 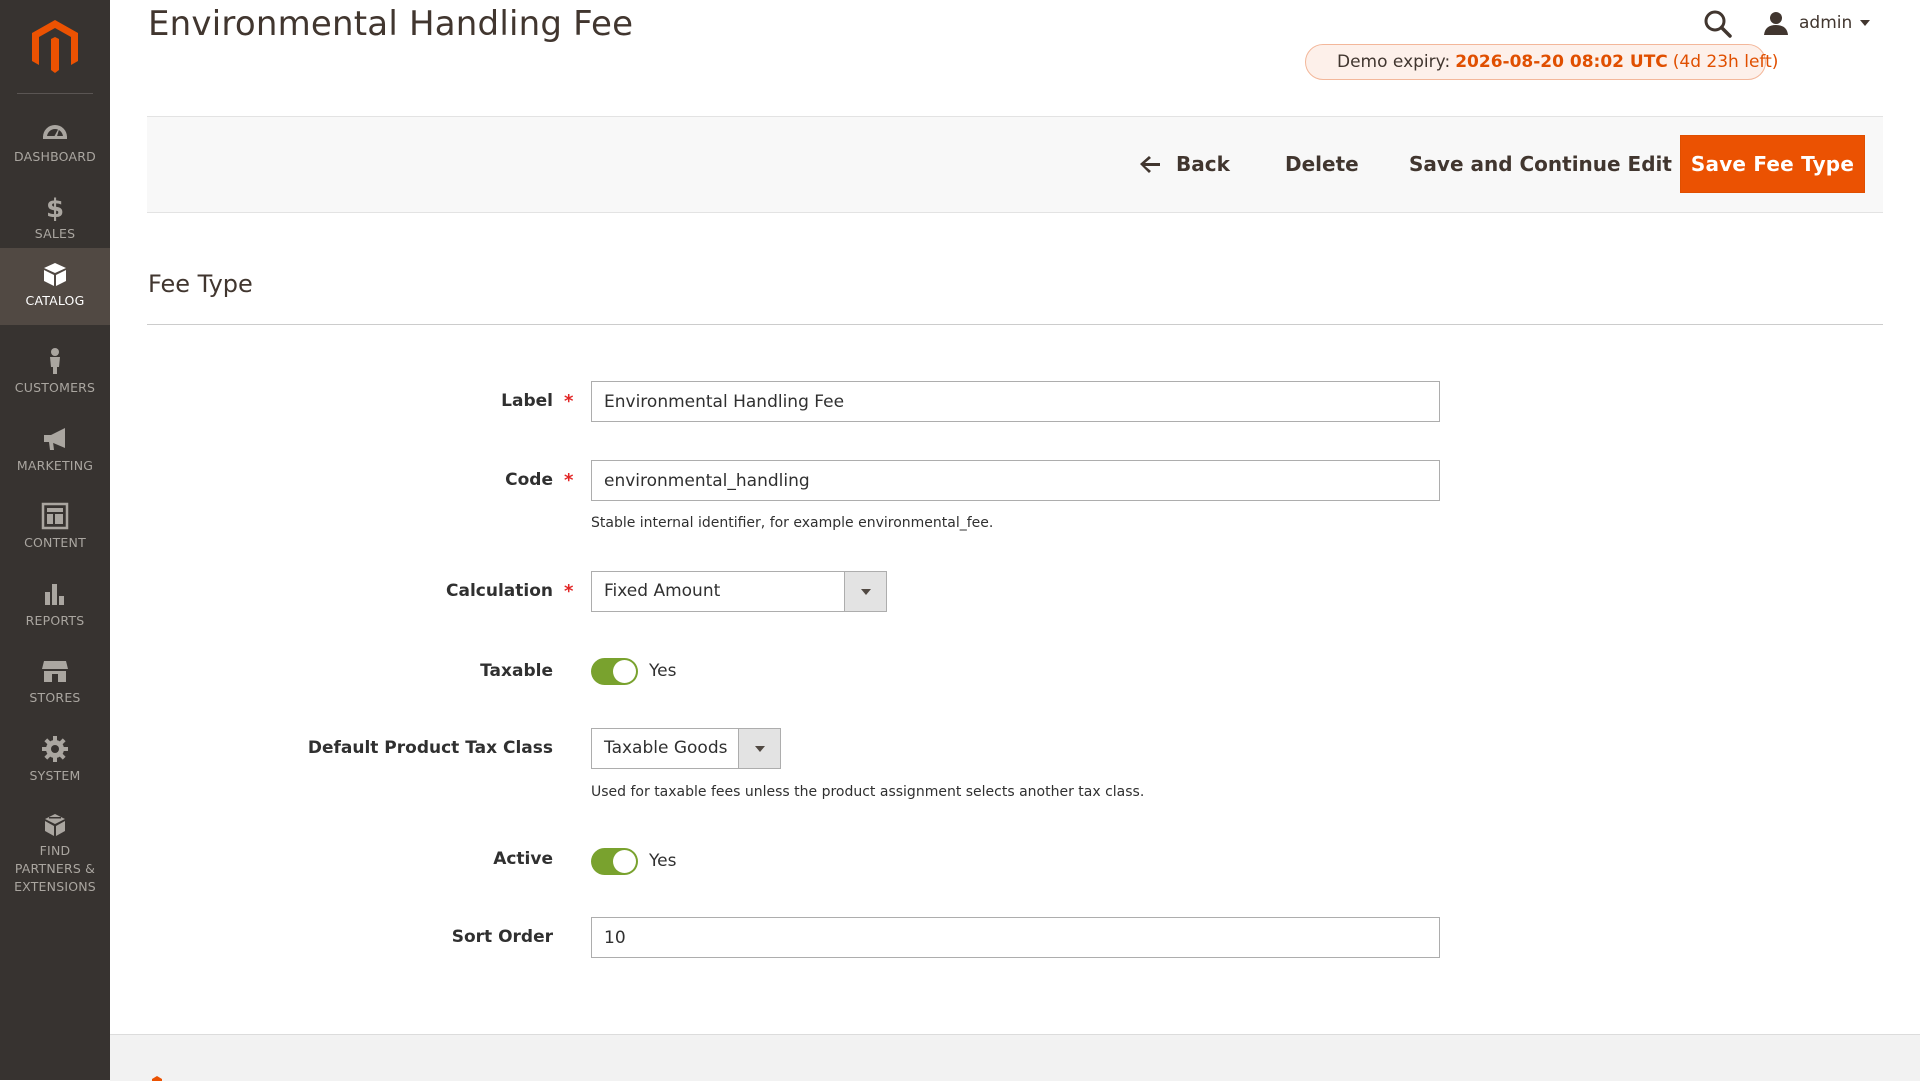 I want to click on sidebar-item-label: CONTENT, so click(x=55, y=542).